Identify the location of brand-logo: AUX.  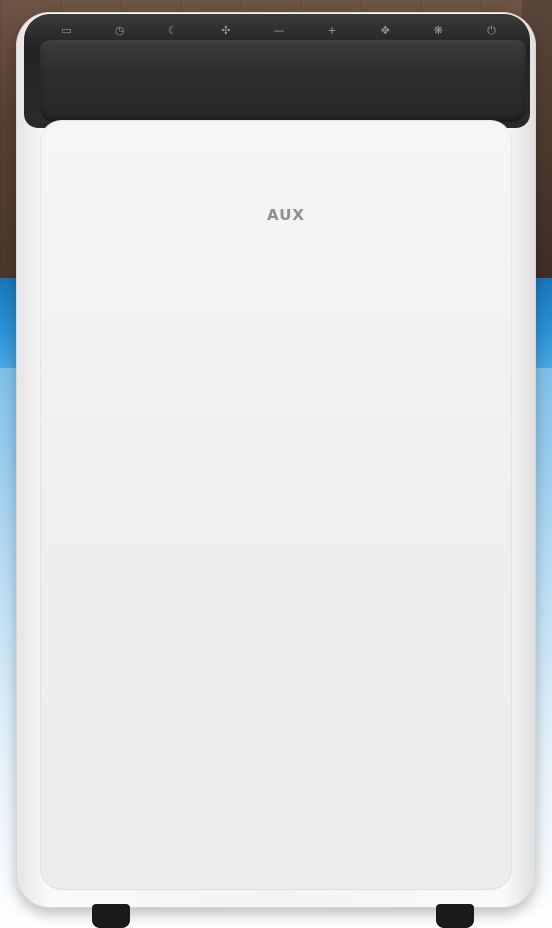
(286, 215).